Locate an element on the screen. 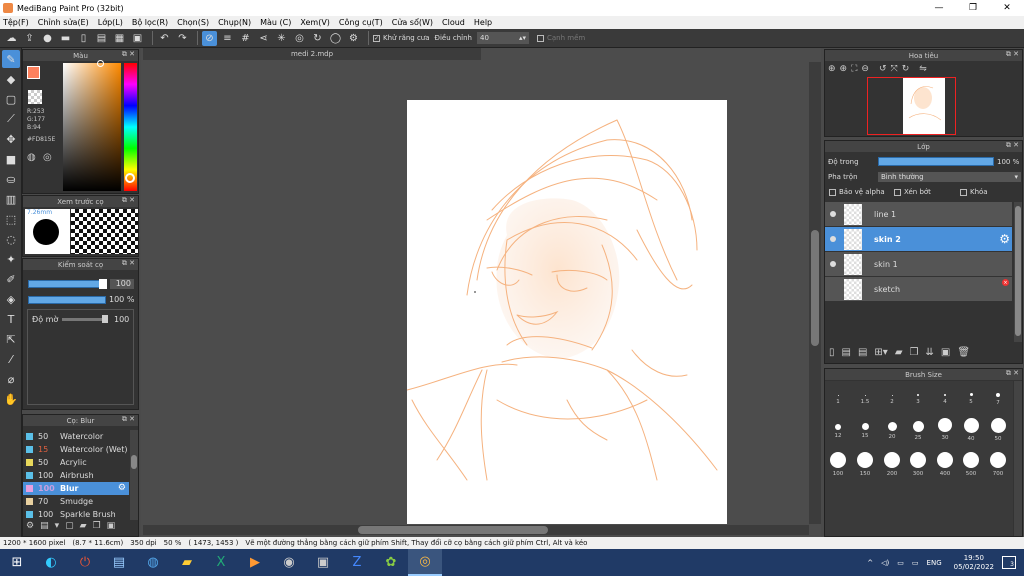 This screenshot has height=576, width=1024. battery-icon: ▭ is located at coordinates (915, 563).